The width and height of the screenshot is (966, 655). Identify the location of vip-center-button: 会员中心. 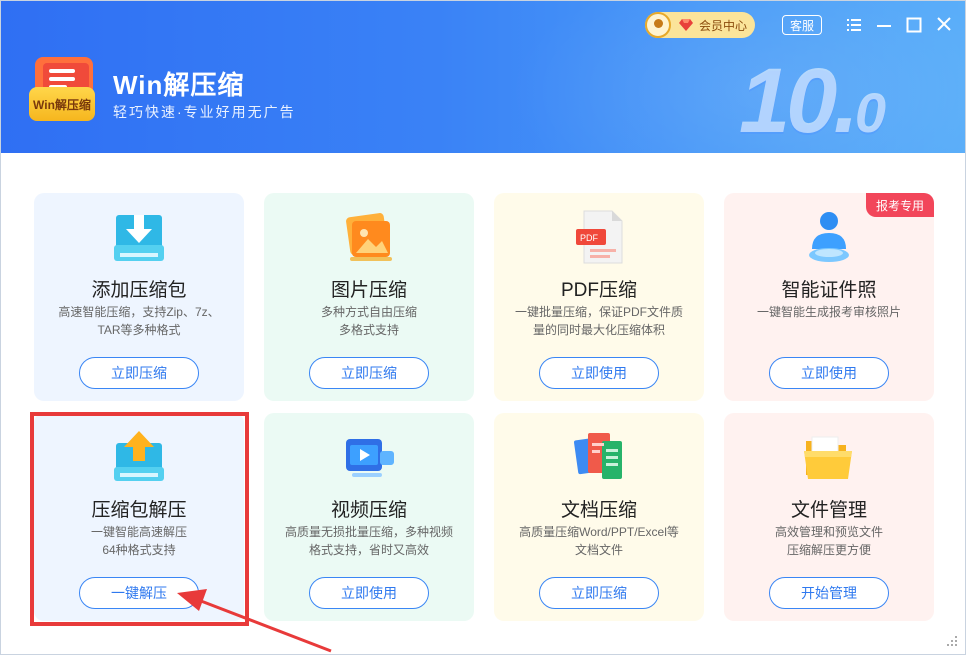
(700, 25).